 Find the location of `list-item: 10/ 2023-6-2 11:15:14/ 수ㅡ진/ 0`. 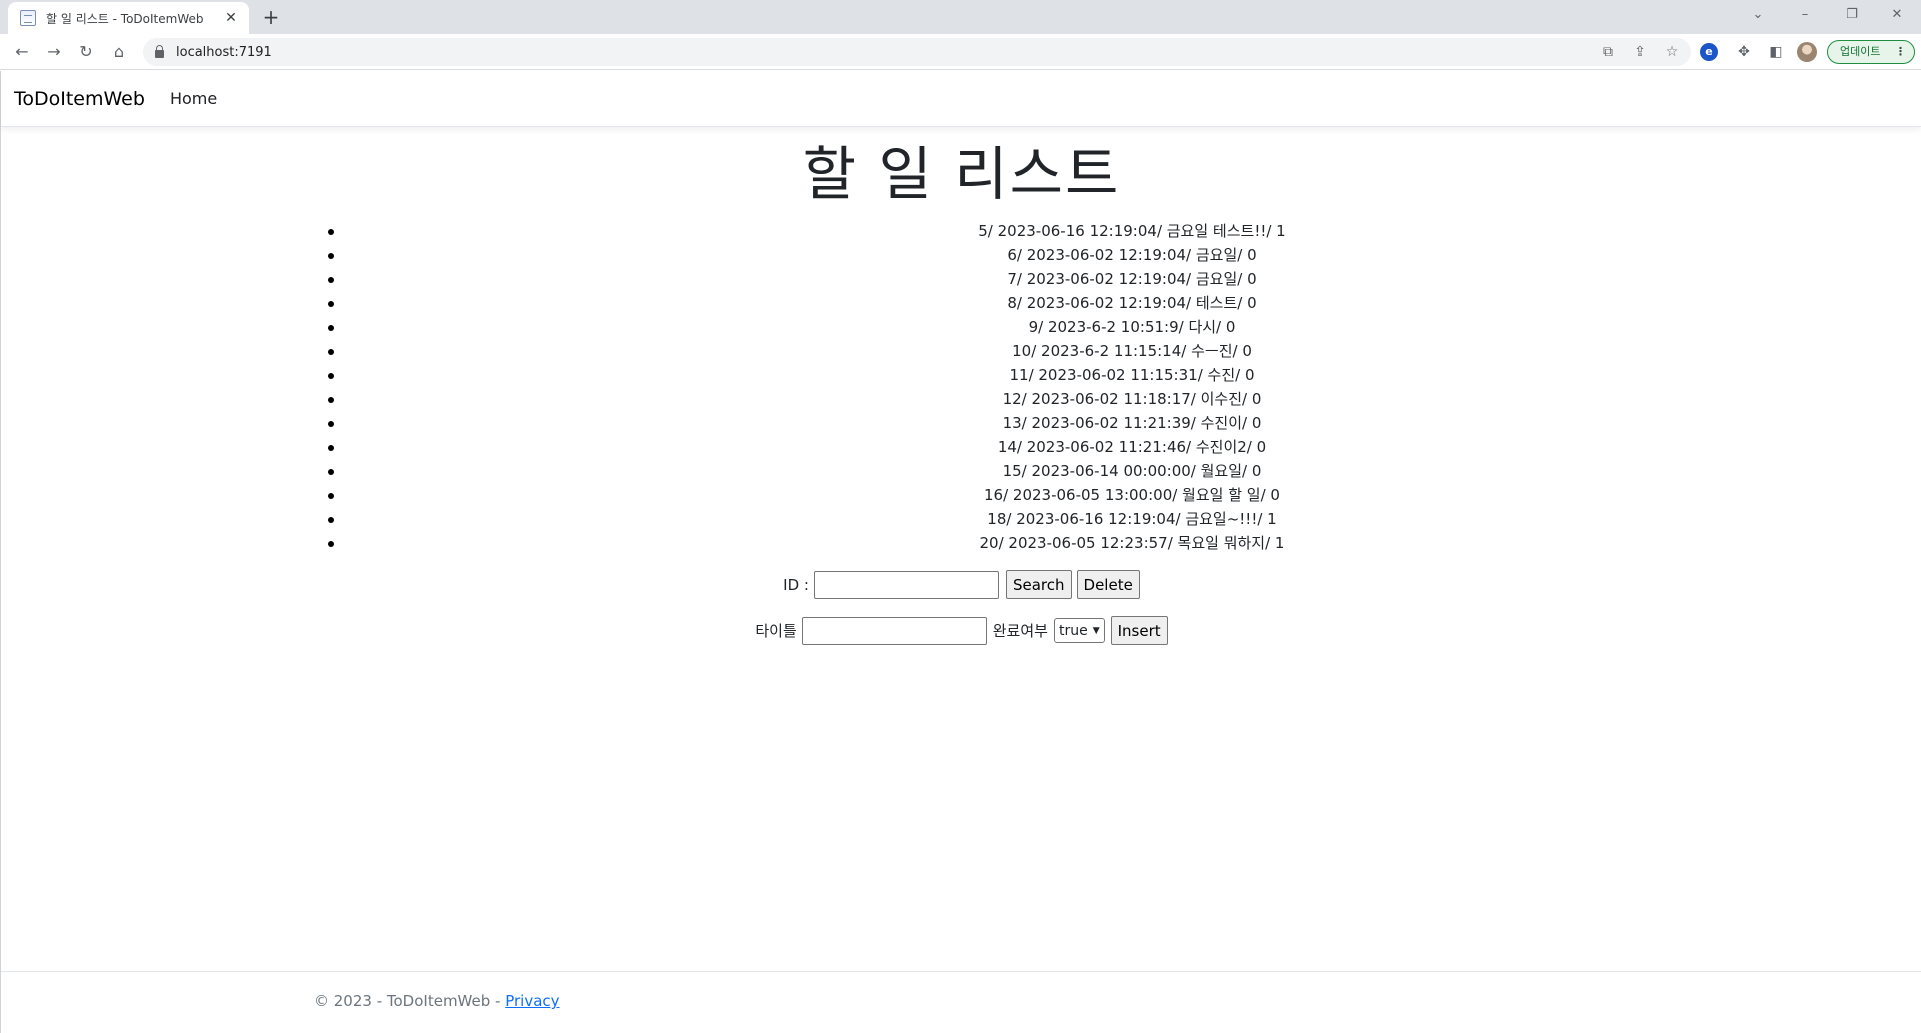

list-item: 10/ 2023-6-2 11:15:14/ 수ㅡ진/ 0 is located at coordinates (1116, 351).